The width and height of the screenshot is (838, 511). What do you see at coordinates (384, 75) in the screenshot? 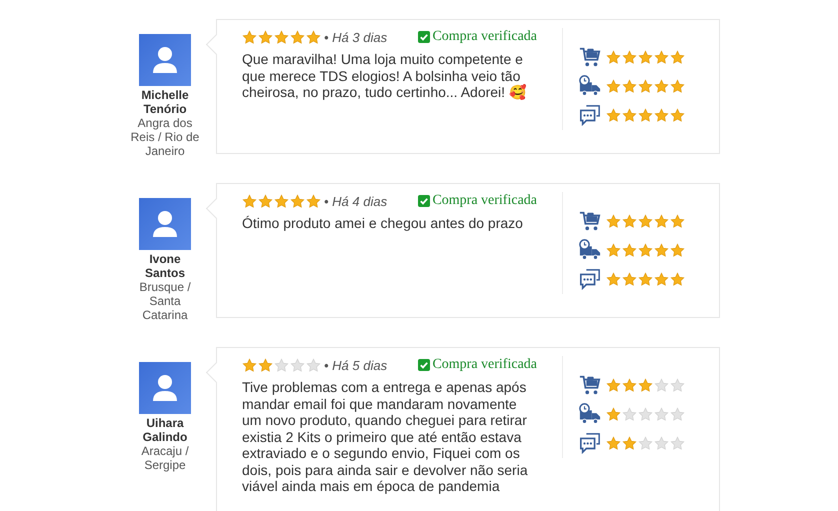
I see `review-text: Que maravilha! Uma loja muito competente e que merece TDS elogios! A bolsinha veio tão cheirosa, no prazo, tudo certinho... Adorei! 🥰` at bounding box center [384, 75].